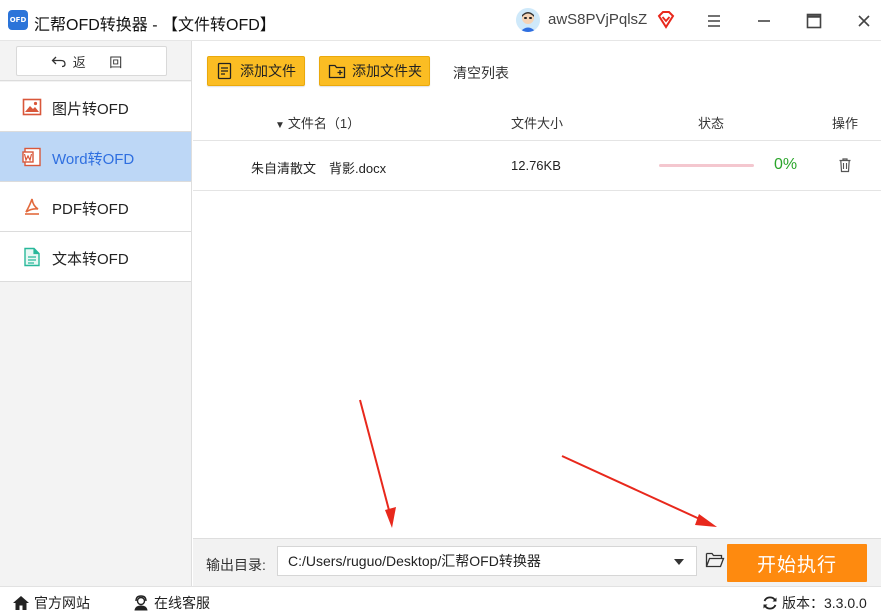  I want to click on close-icon, so click(864, 21).